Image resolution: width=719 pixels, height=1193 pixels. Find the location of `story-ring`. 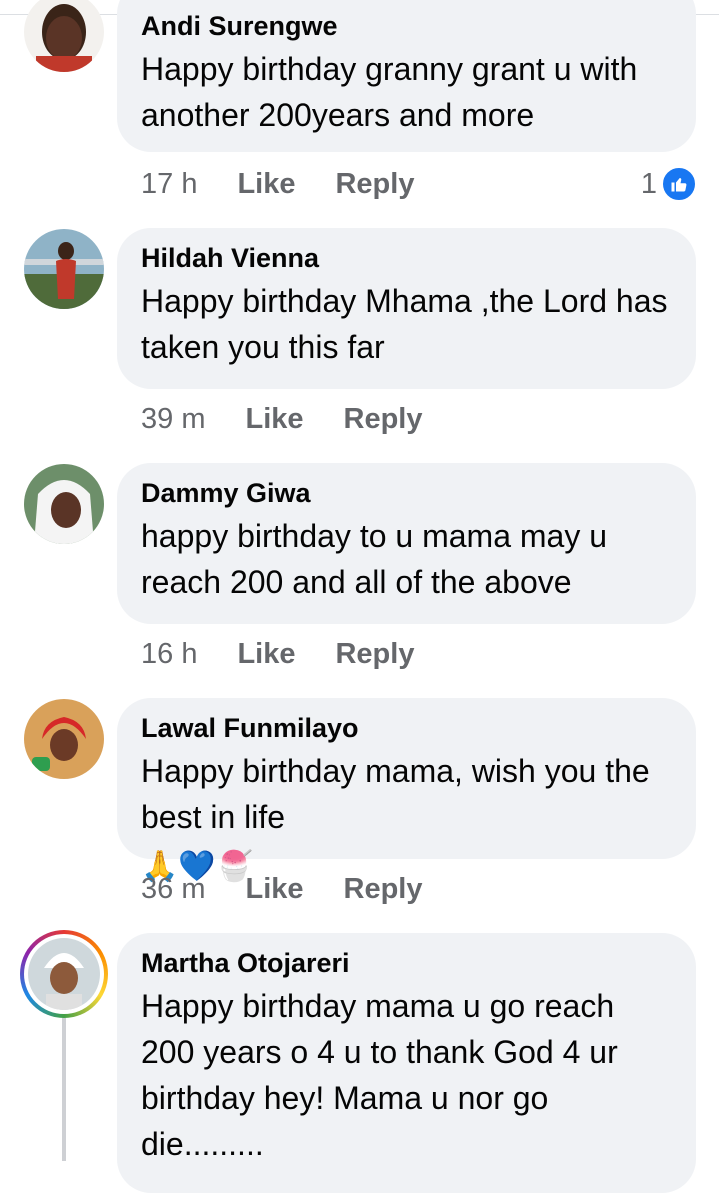

story-ring is located at coordinates (64, 974).